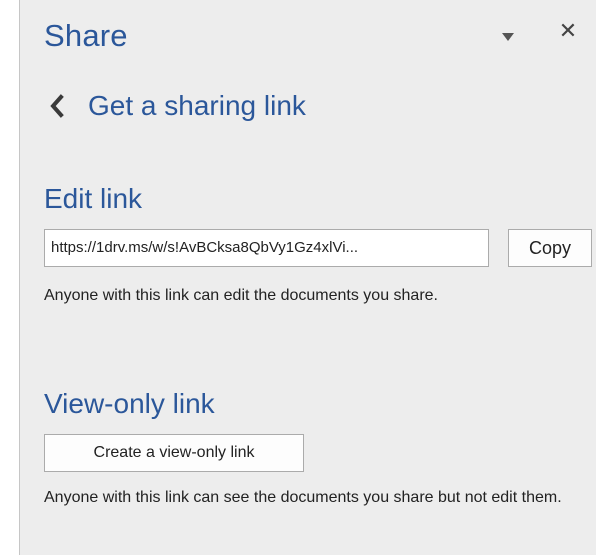 This screenshot has height=555, width=596. I want to click on copy-button: Copy, so click(550, 248).